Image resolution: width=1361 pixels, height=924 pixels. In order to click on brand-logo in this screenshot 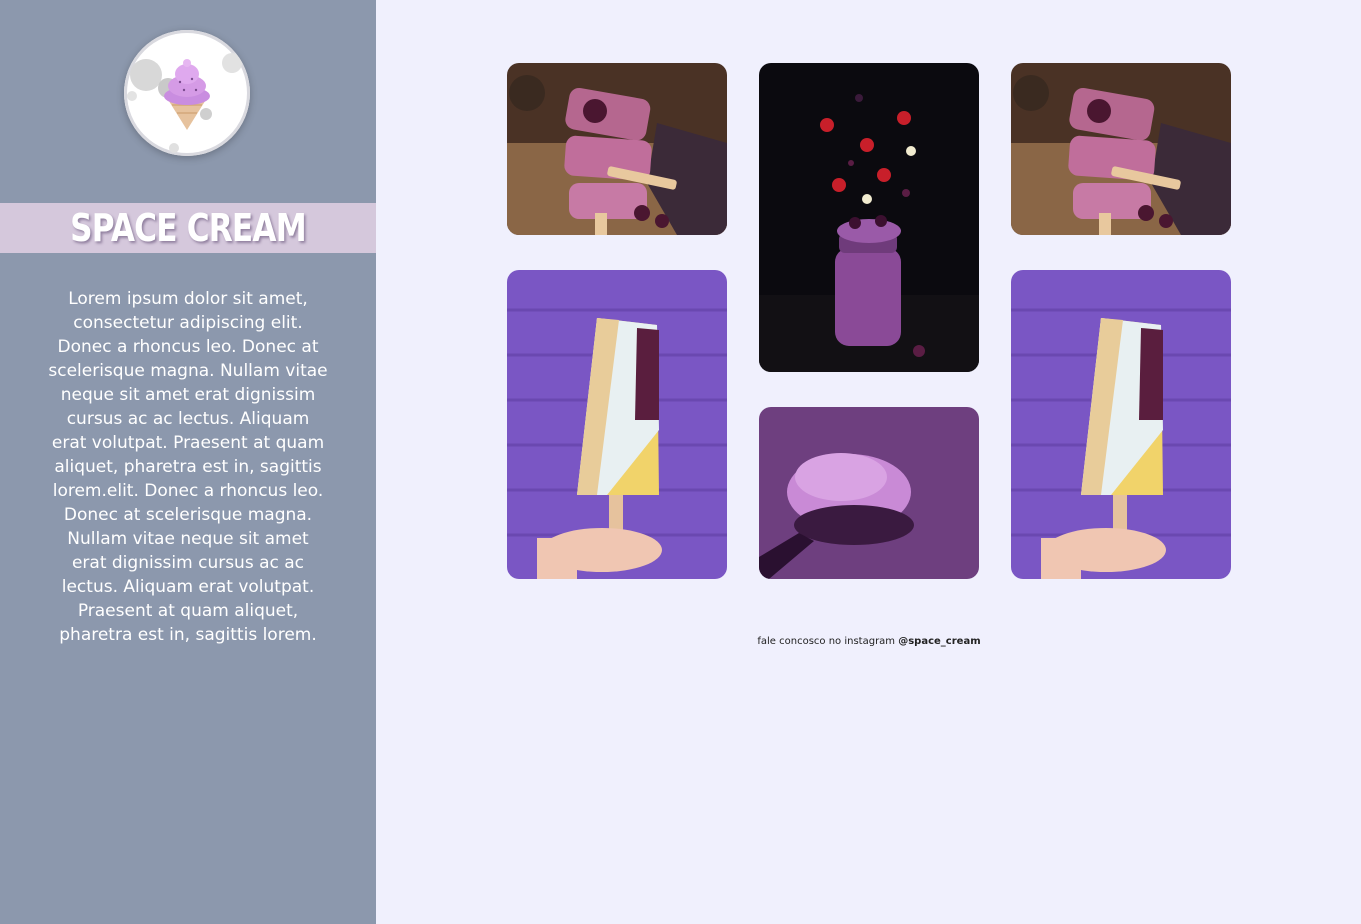, I will do `click(187, 93)`.